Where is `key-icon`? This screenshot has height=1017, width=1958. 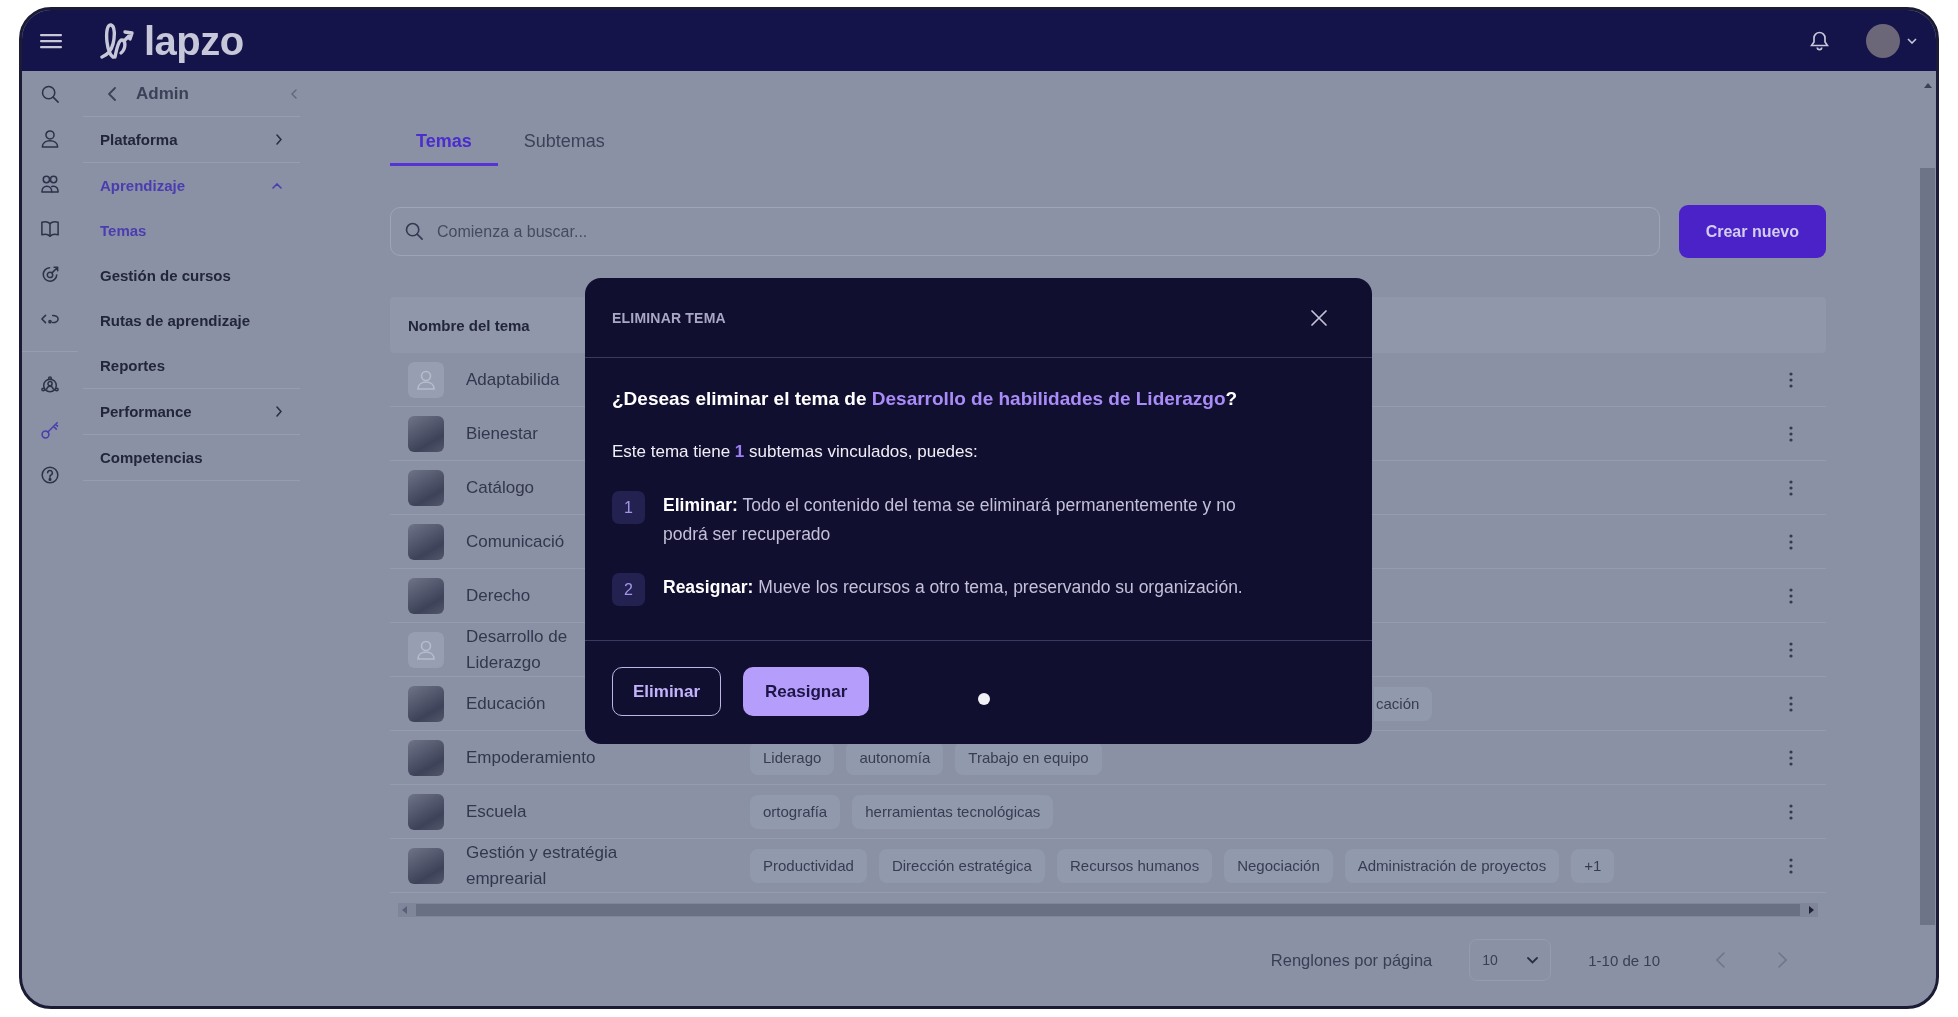 key-icon is located at coordinates (50, 429).